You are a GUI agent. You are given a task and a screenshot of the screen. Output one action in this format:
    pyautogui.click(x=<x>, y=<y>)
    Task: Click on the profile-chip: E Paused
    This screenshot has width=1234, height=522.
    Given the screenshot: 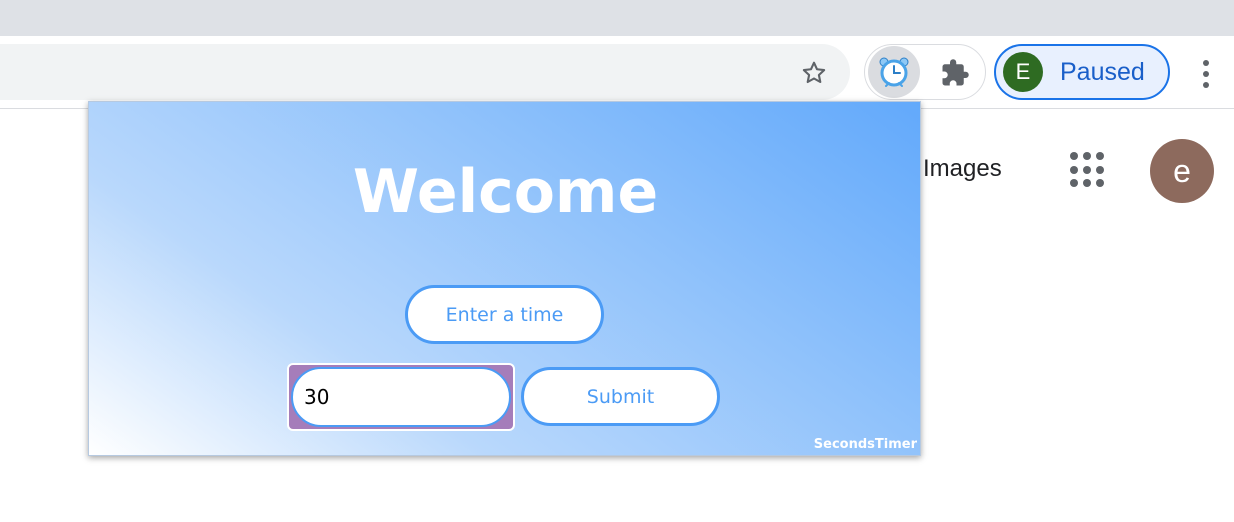 What is the action you would take?
    pyautogui.click(x=1082, y=72)
    